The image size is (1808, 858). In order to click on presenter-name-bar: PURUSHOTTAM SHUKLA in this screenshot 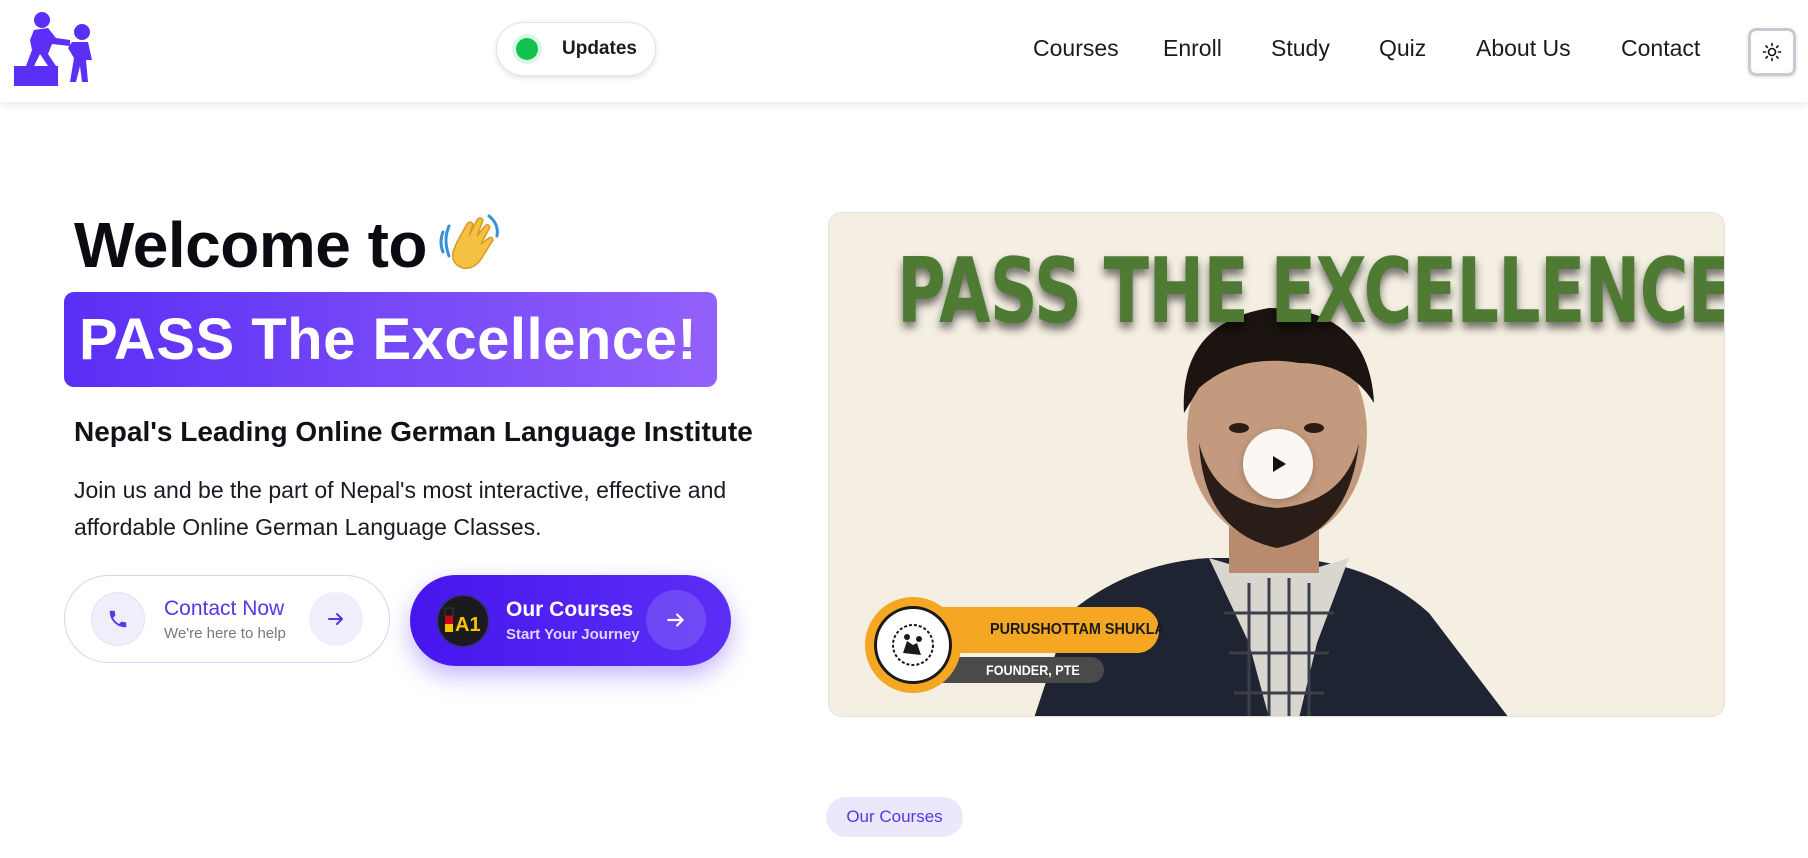, I will do `click(1050, 630)`.